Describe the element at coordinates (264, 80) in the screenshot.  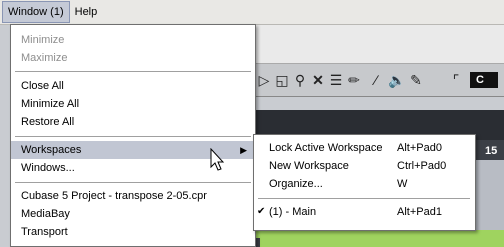
I see `object-select-icon: ▷` at that location.